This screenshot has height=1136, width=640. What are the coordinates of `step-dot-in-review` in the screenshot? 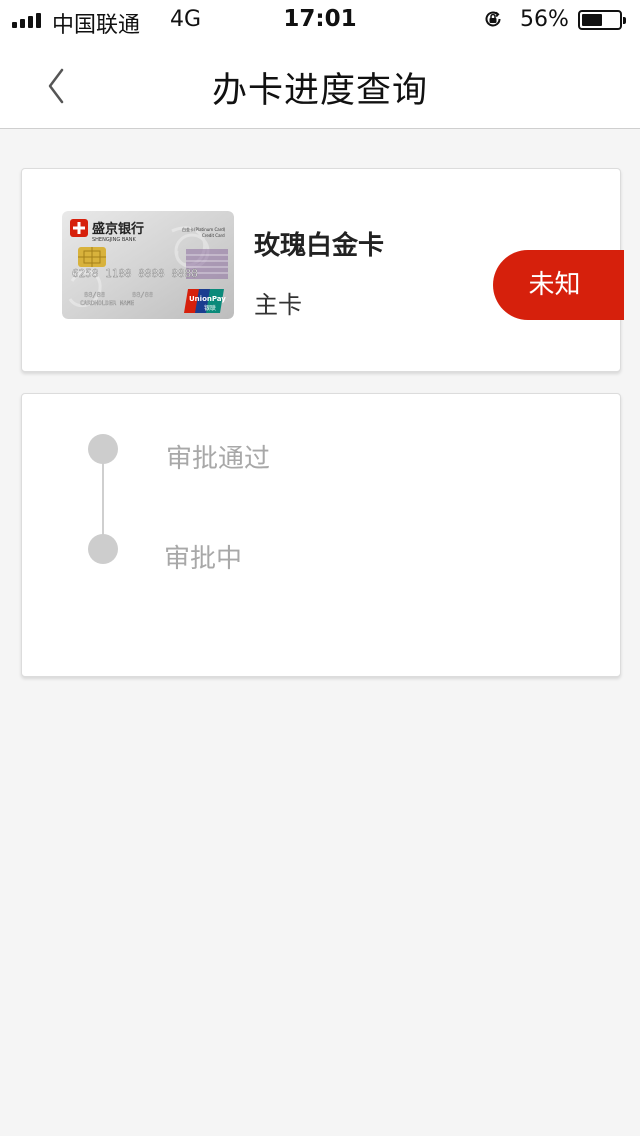 It's located at (103, 549).